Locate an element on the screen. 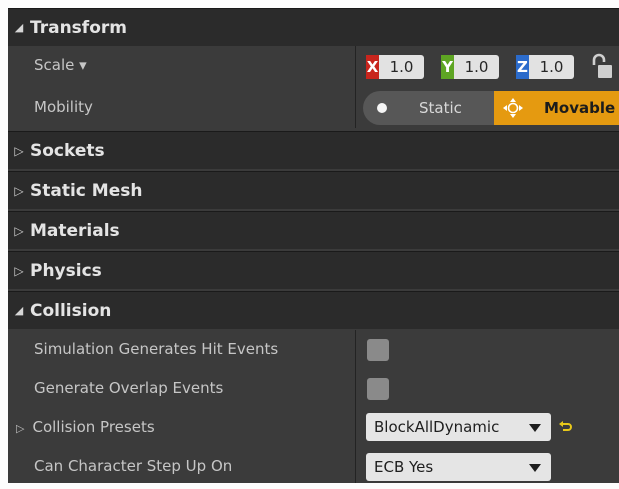 This screenshot has width=619, height=489. collision-presets-value: BlockAllDynamic is located at coordinates (437, 427).